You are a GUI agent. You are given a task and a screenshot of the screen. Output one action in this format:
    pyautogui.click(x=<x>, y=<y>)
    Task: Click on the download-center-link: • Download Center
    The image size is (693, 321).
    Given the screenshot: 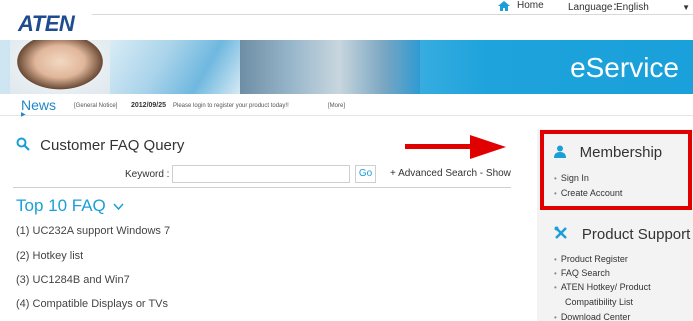 What is the action you would take?
    pyautogui.click(x=592, y=316)
    